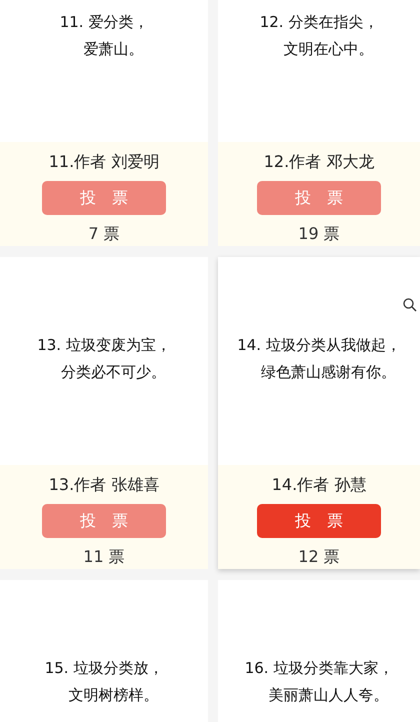  What do you see at coordinates (104, 234) in the screenshot?
I see `vote-count: 7 票` at bounding box center [104, 234].